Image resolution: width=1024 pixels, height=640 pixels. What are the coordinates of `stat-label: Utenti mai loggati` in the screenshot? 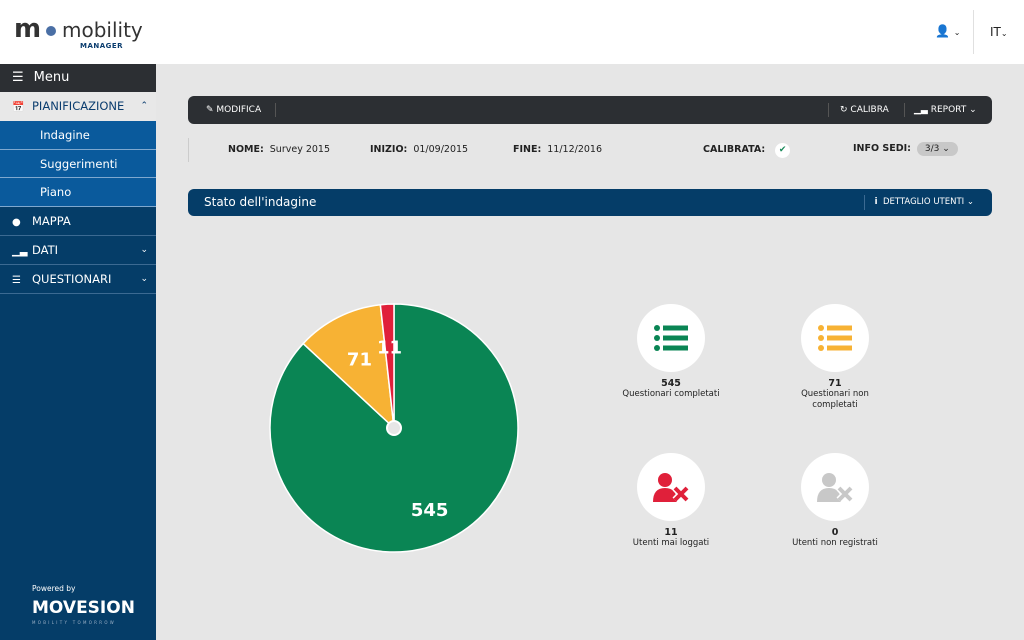 It's located at (671, 543).